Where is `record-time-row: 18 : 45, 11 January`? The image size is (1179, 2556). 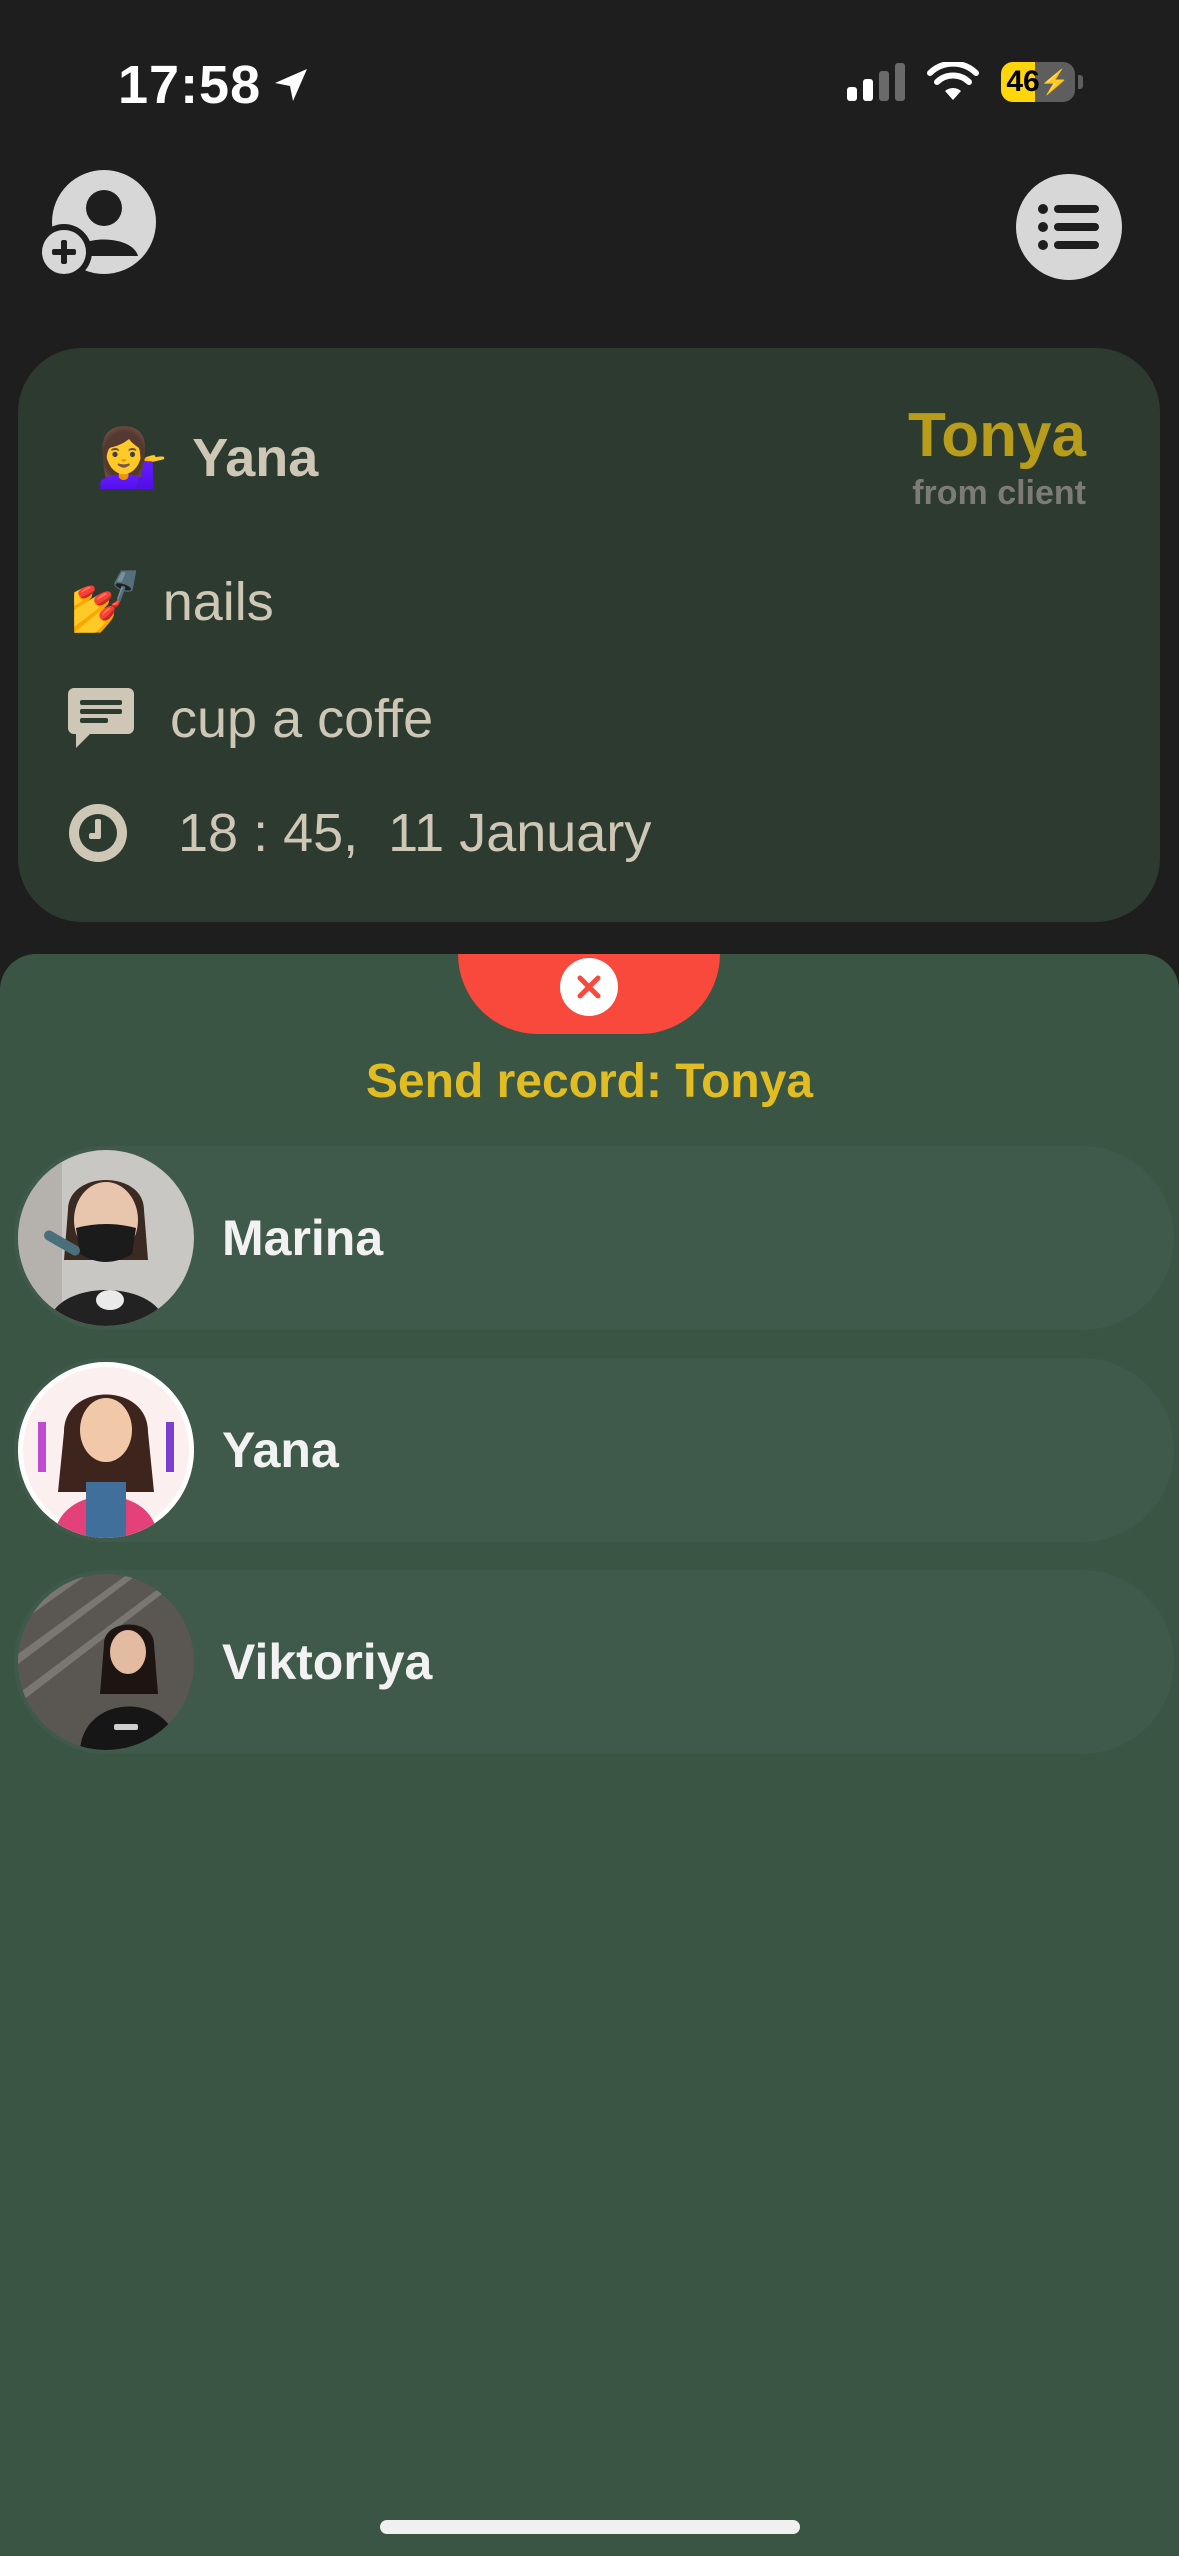 record-time-row: 18 : 45, 11 January is located at coordinates (359, 833).